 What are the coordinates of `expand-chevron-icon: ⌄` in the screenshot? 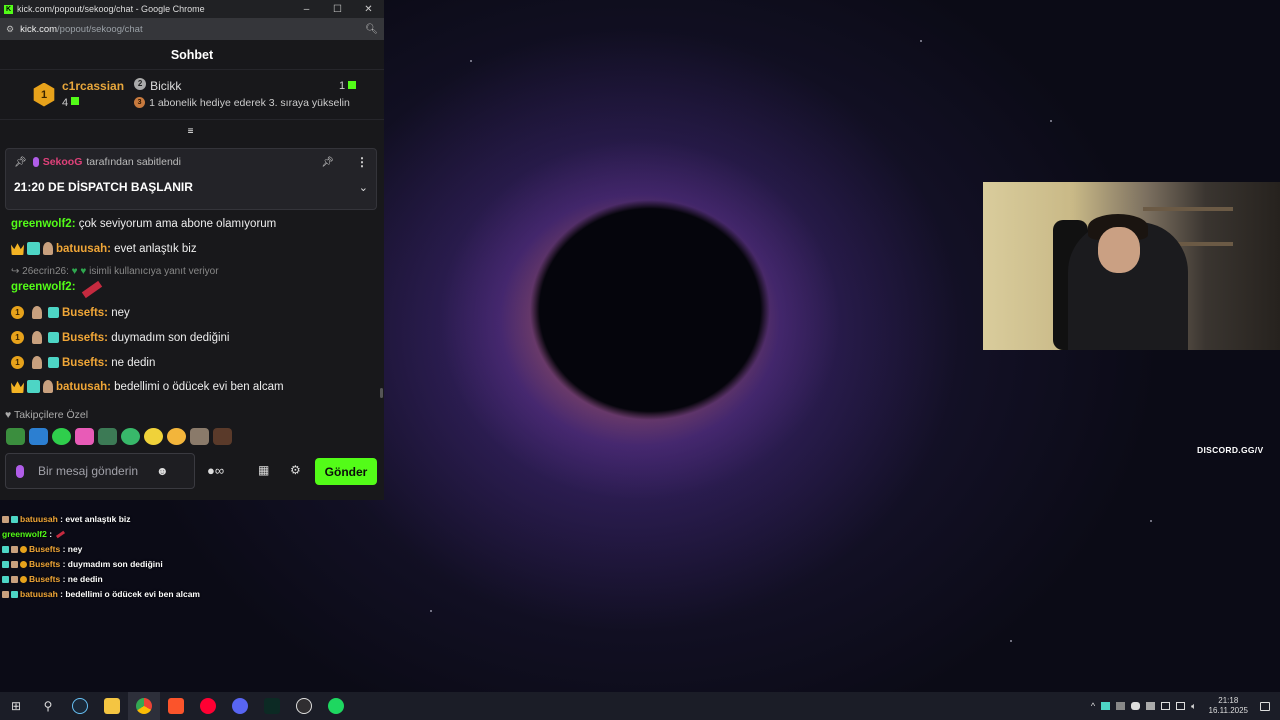 It's located at (363, 187).